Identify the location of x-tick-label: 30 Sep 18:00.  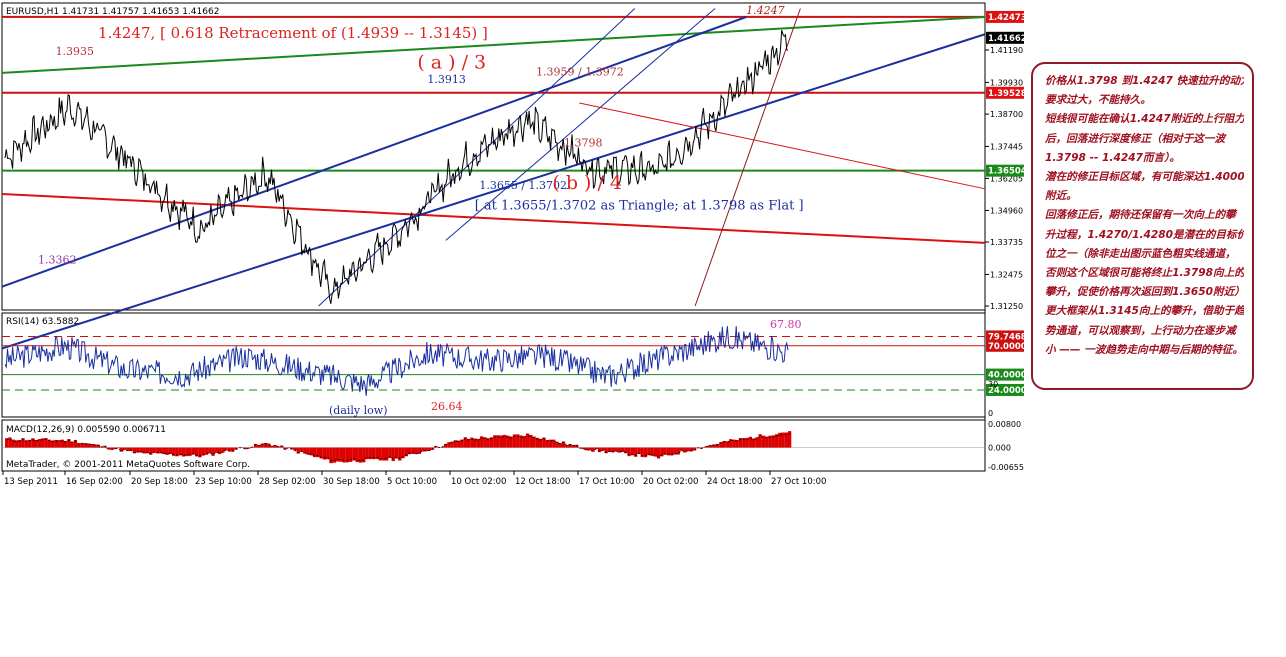
(351, 482).